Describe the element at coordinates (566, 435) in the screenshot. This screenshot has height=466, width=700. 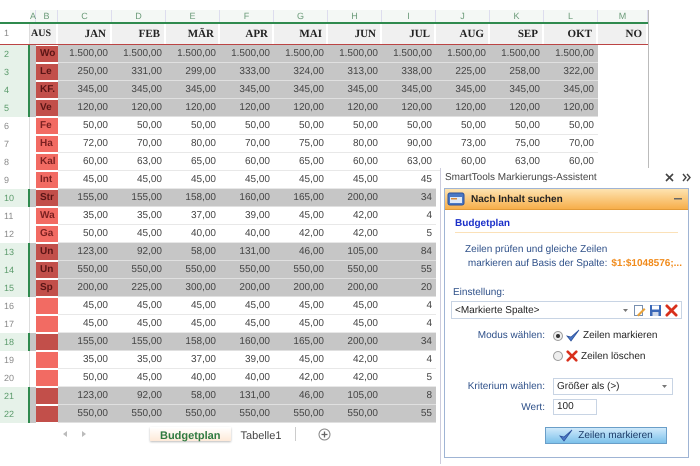
I see `check-icon` at that location.